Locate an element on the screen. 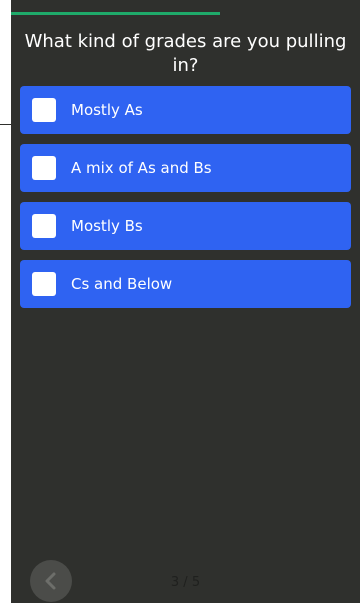 The height and width of the screenshot is (603, 360). progress-fill is located at coordinates (116, 13).